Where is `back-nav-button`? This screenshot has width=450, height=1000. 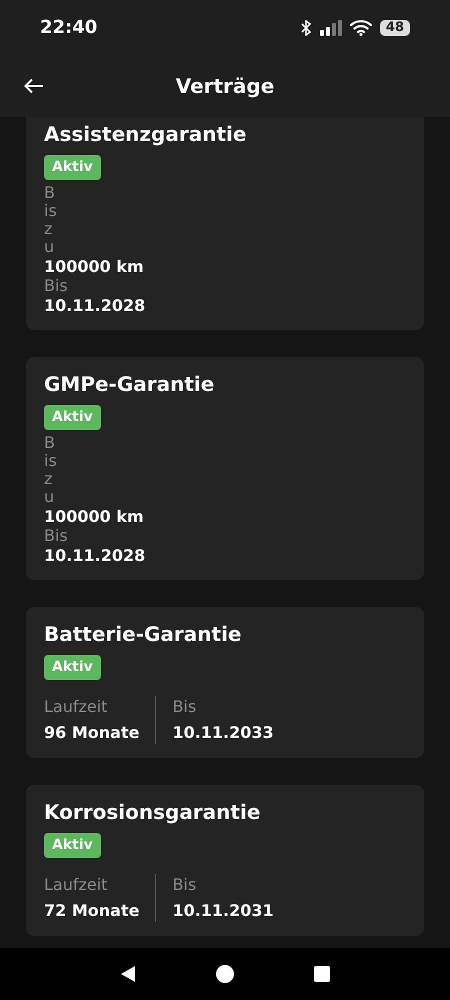
back-nav-button is located at coordinates (128, 974).